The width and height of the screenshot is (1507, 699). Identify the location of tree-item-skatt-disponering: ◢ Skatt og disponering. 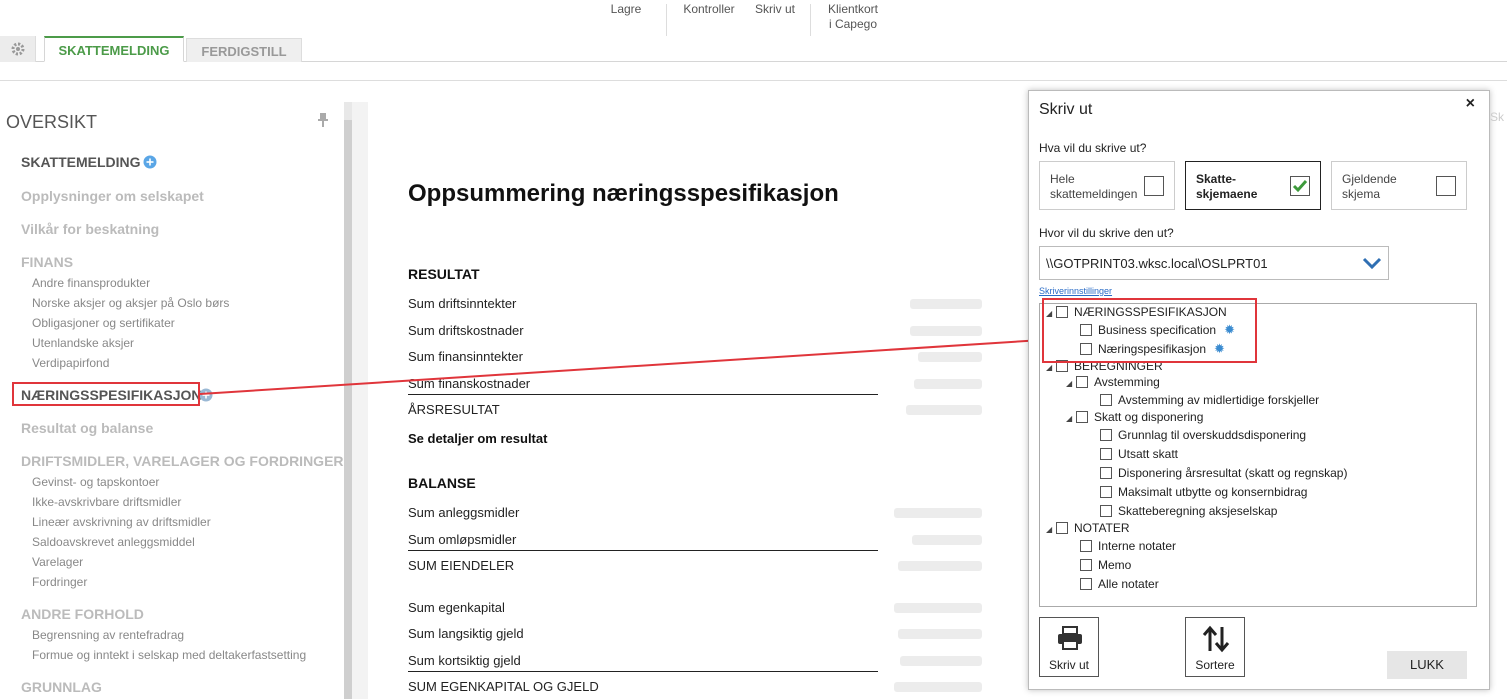
(1134, 417).